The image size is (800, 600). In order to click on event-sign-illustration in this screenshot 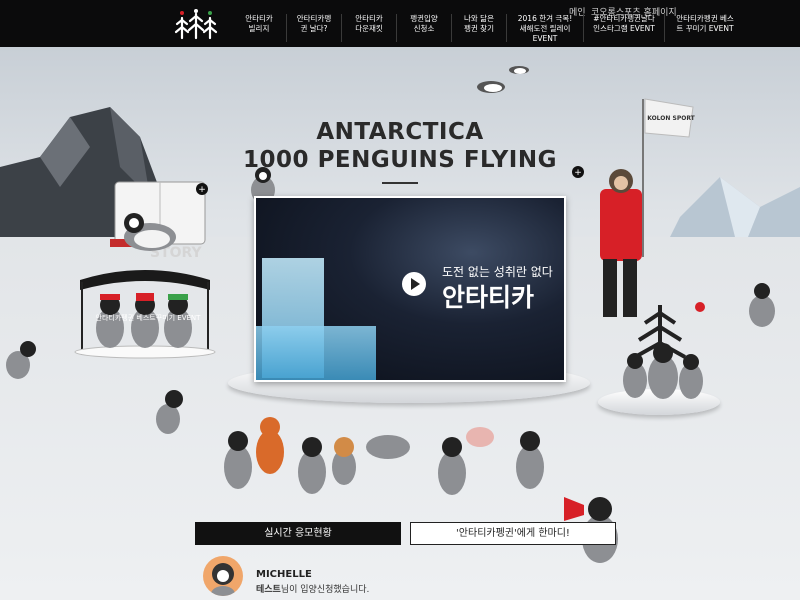, I will do `click(145, 310)`.